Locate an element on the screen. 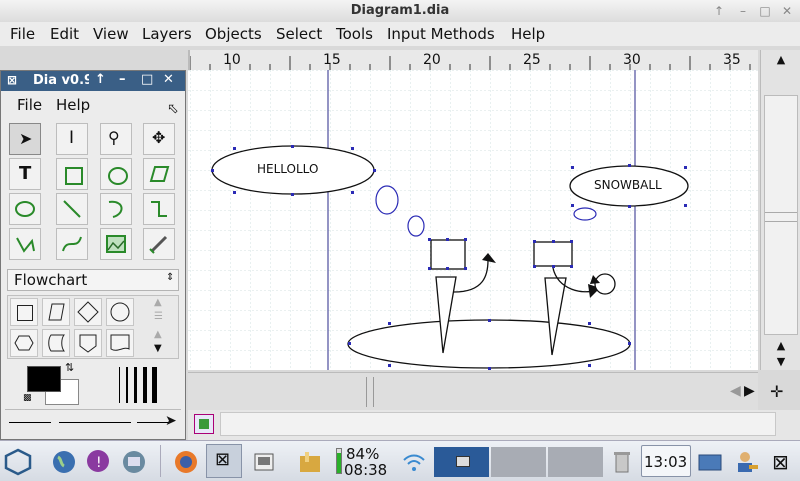  firefox-icon is located at coordinates (186, 462).